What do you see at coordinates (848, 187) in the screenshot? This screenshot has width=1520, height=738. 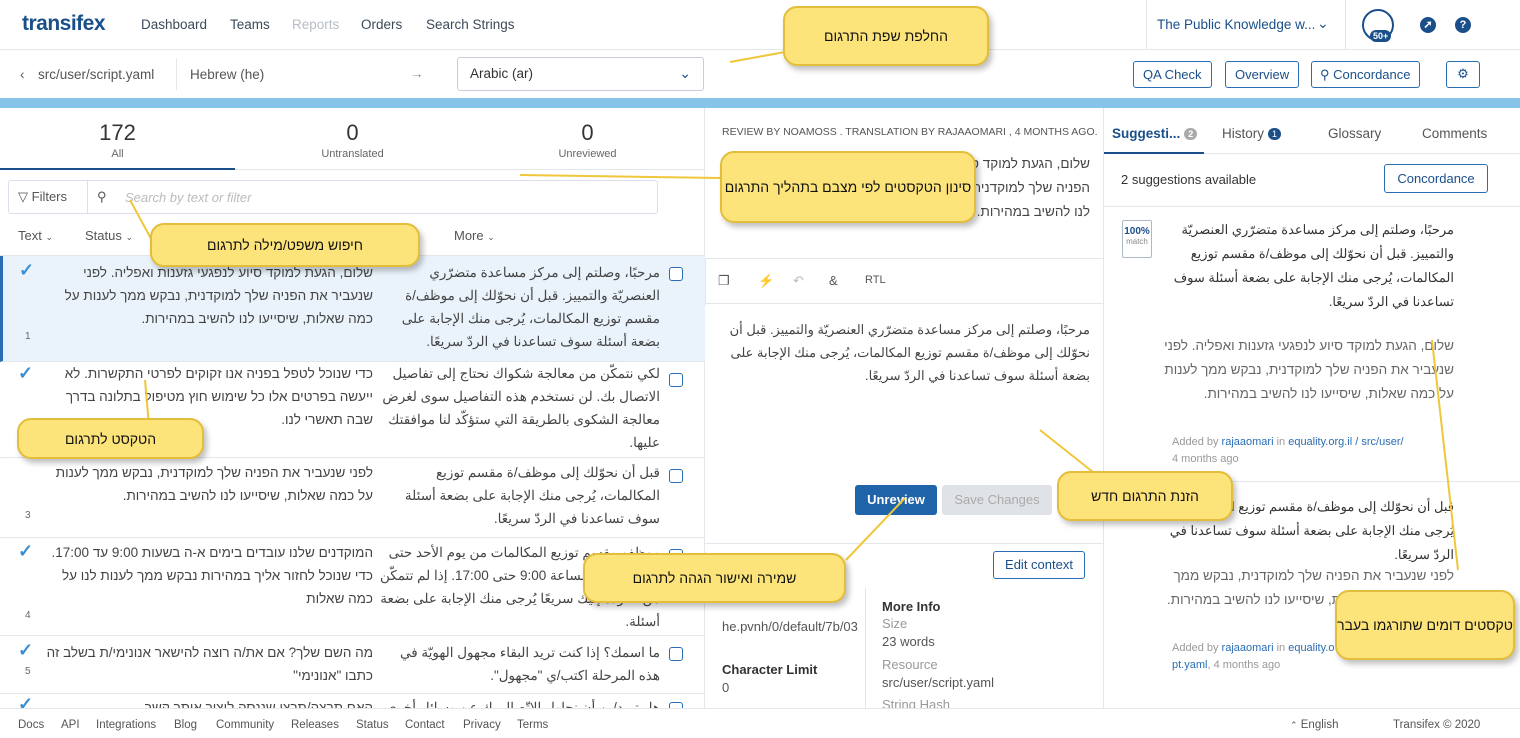 I see `callout-filter-status: סינון הטקסטים לפי מצבם בתהליך התרגום` at bounding box center [848, 187].